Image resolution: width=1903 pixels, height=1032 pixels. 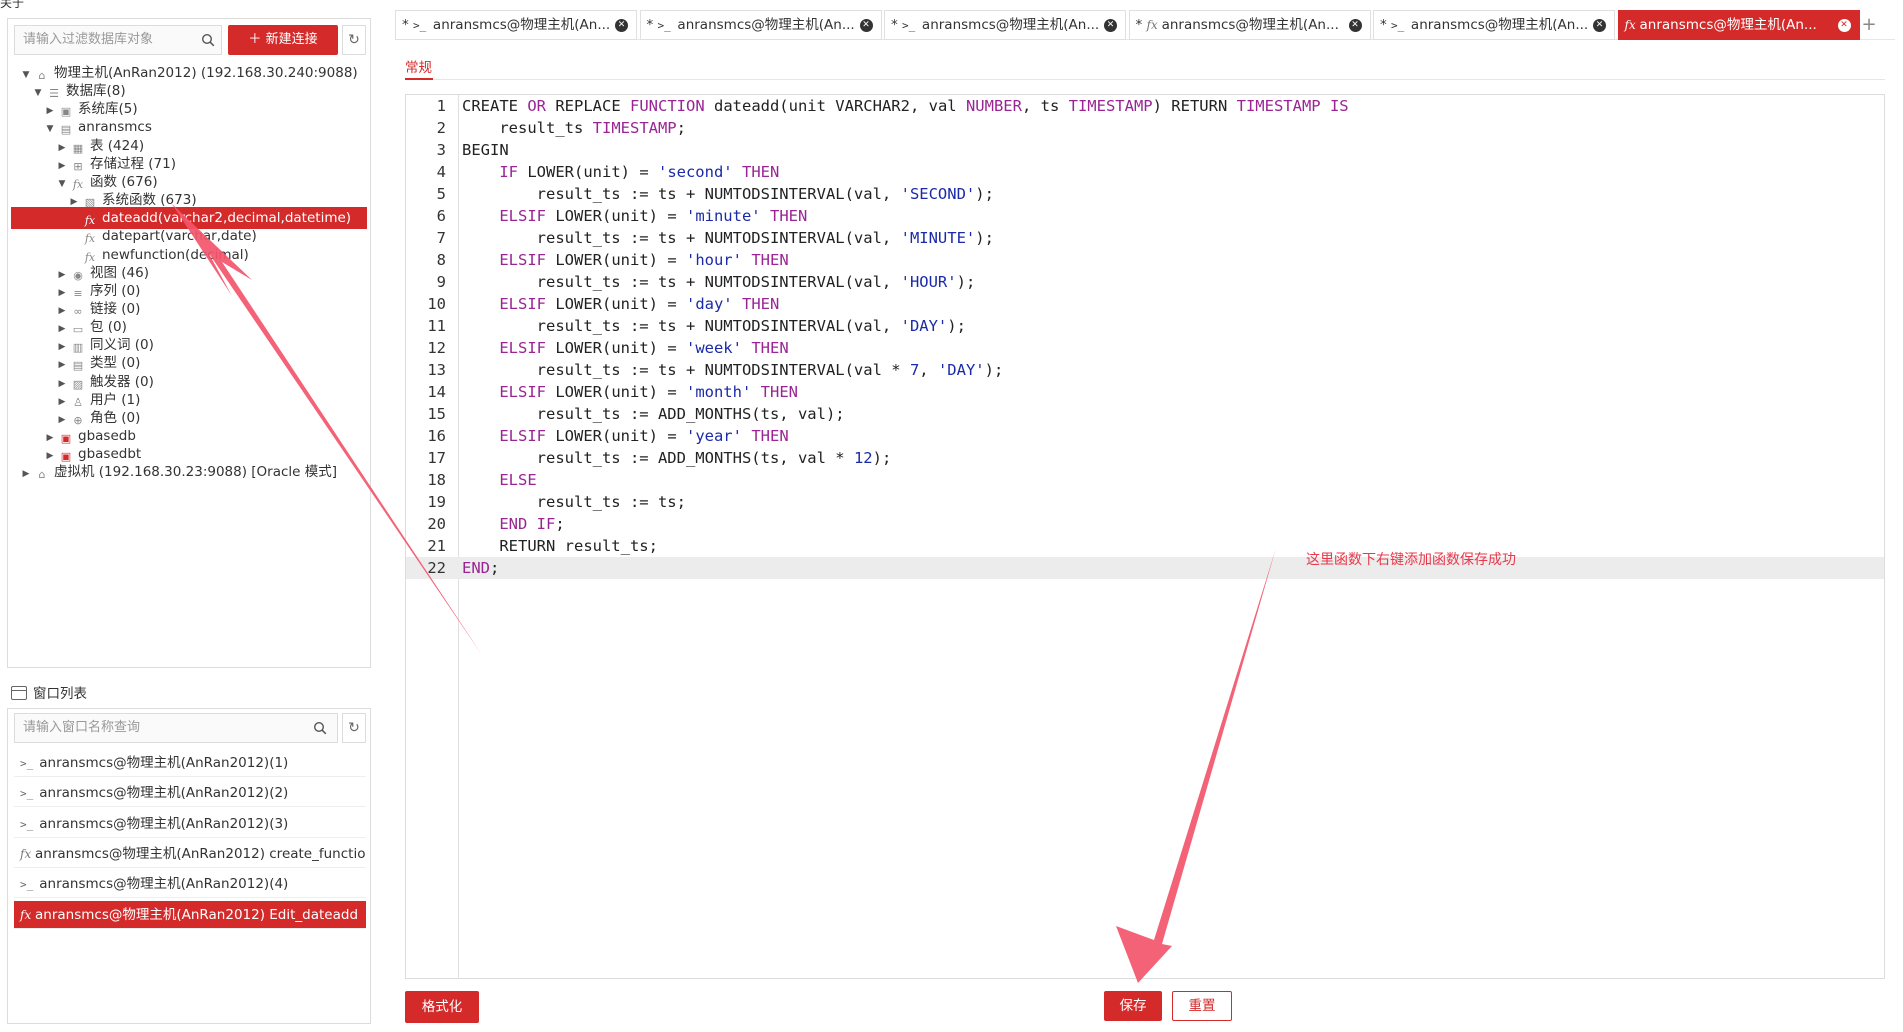 I want to click on code-line: 14 ELSIF LOWER(unit) = 'month' THEN, so click(x=1145, y=392).